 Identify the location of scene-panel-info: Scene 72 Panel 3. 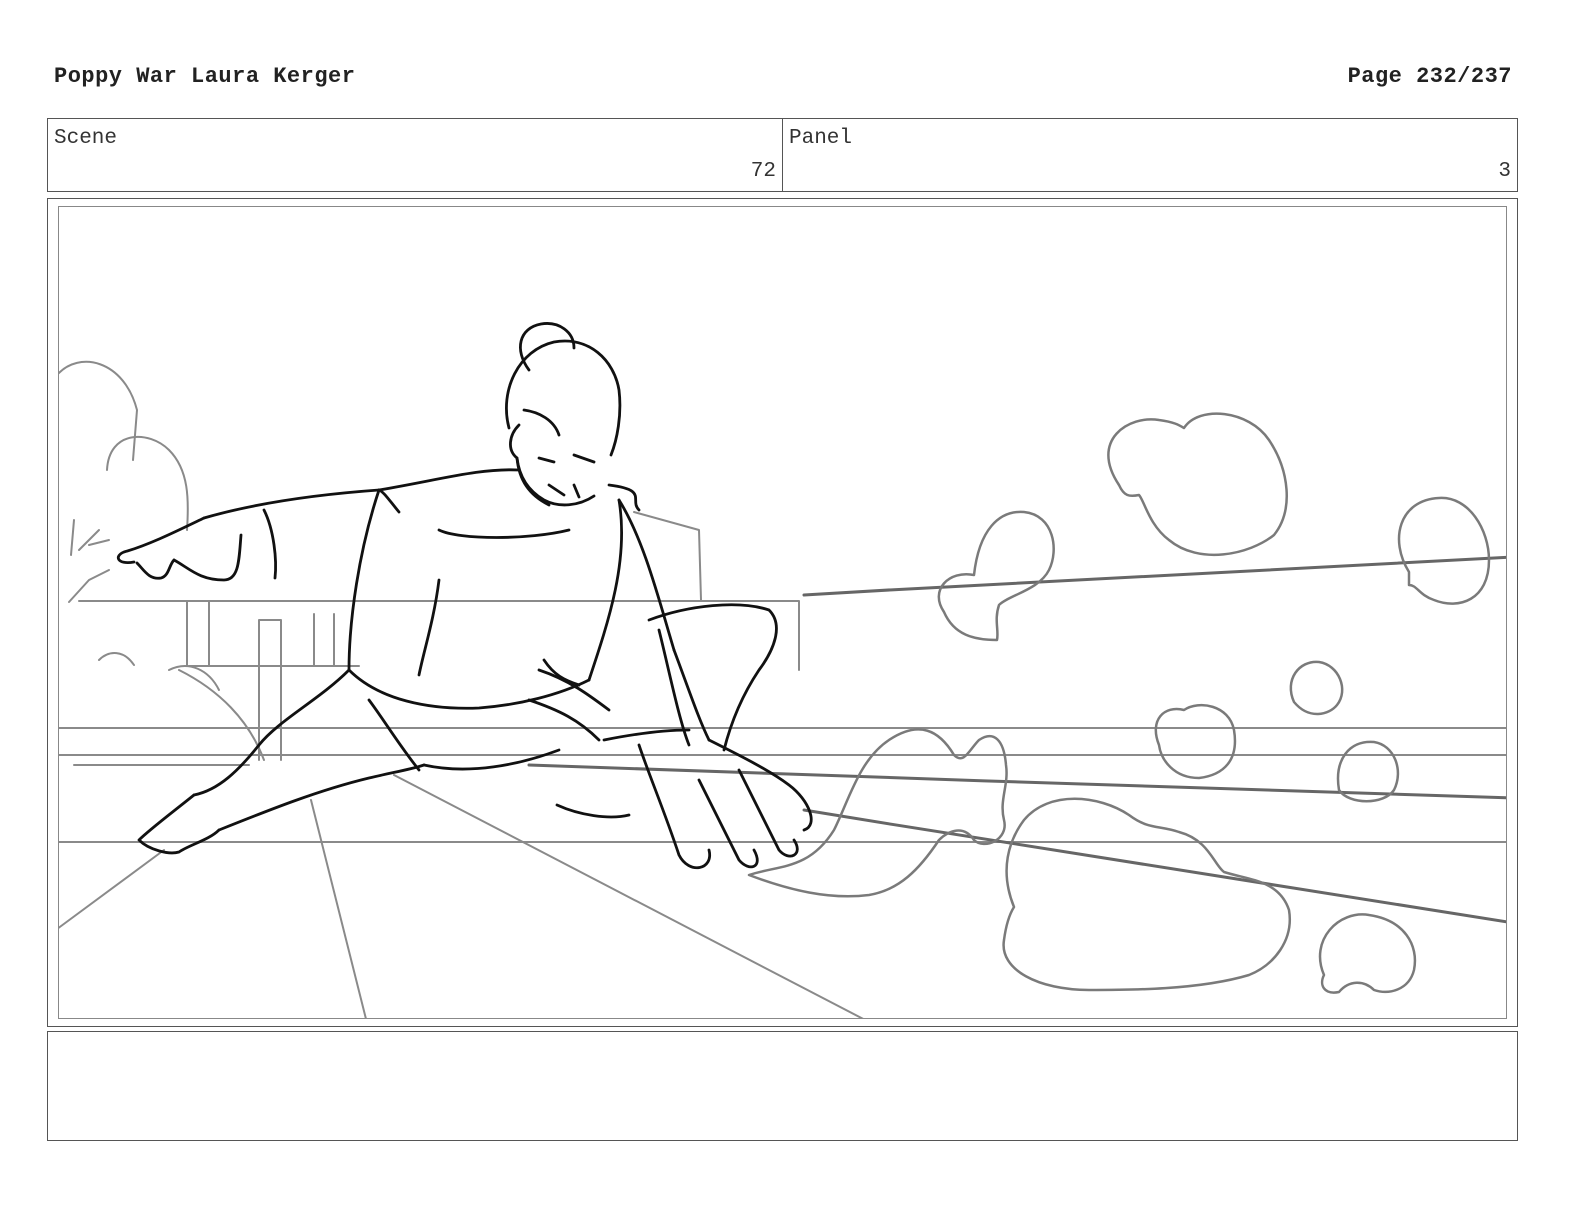
(782, 155).